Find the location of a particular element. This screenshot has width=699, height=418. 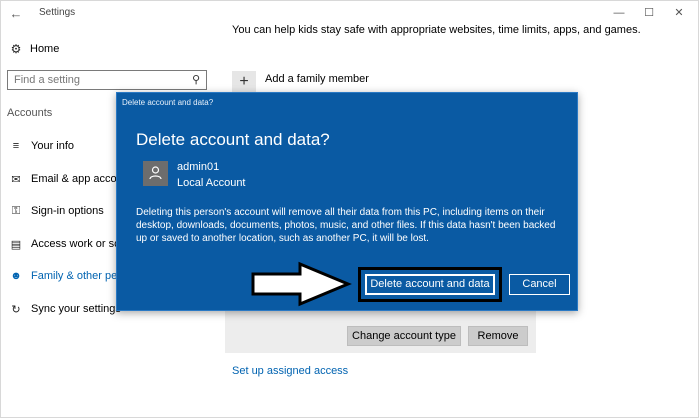

add-family-member-button: + Add a family member is located at coordinates (300, 82).